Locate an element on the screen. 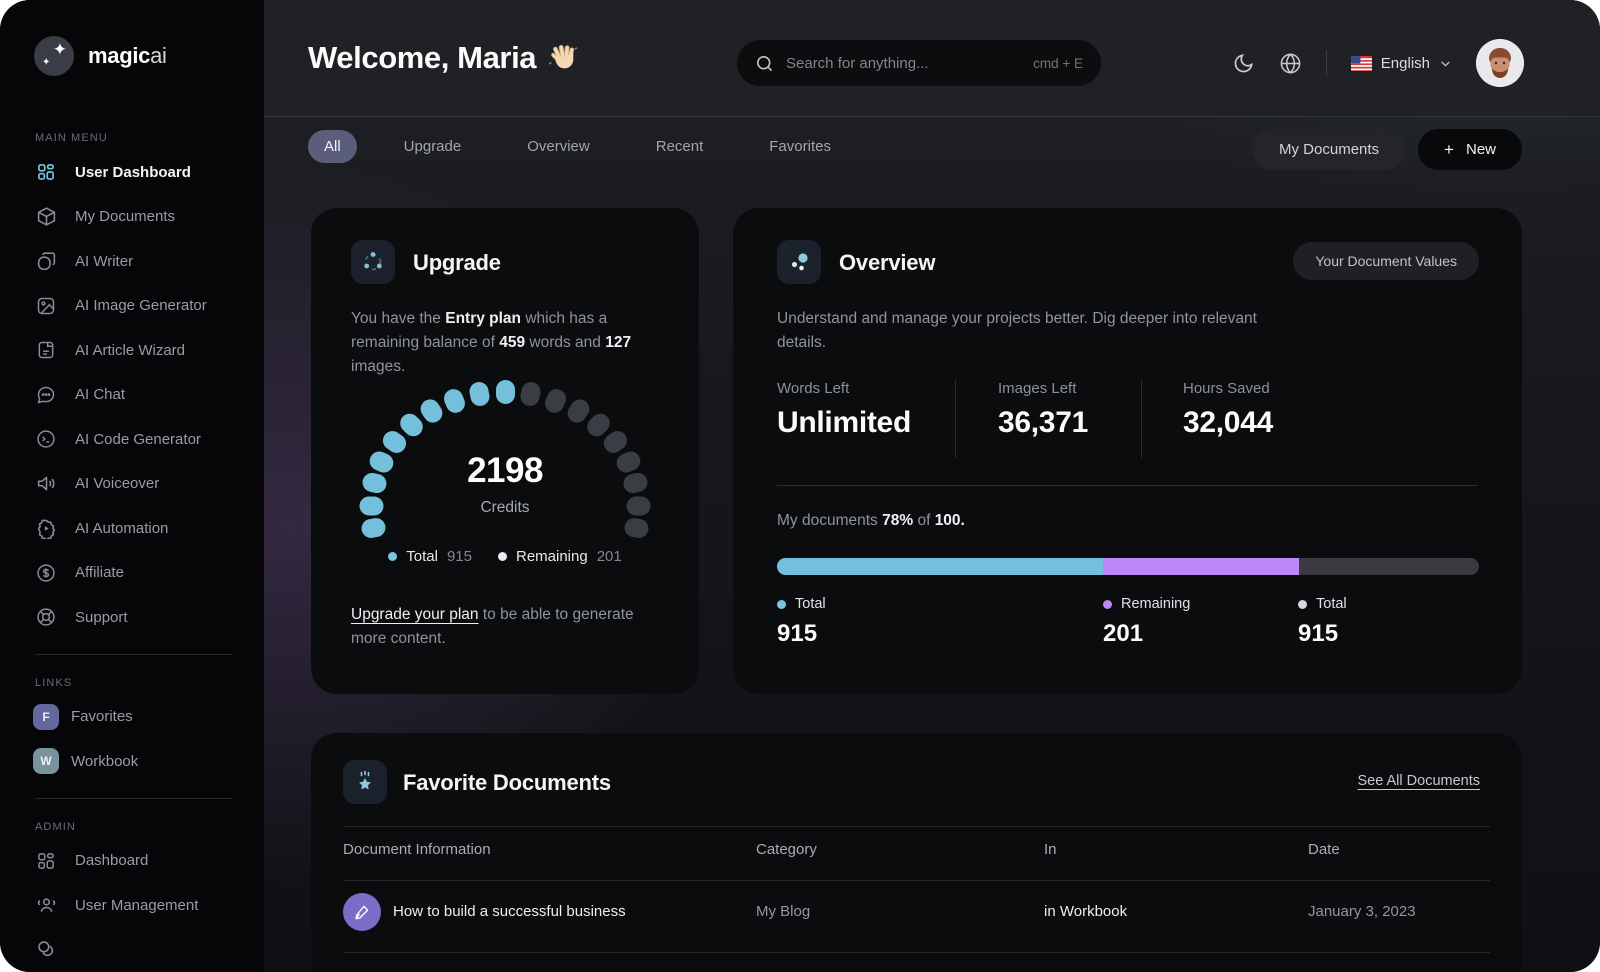 The height and width of the screenshot is (972, 1600). users-icon is located at coordinates (46, 905).